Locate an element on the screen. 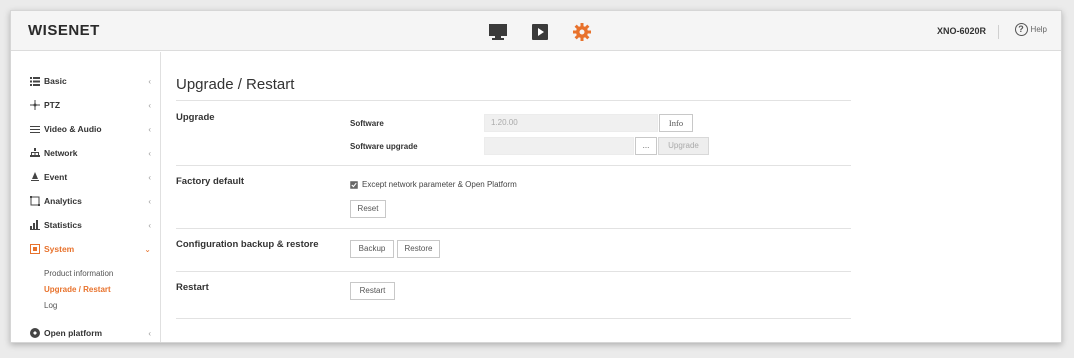 This screenshot has height=358, width=1074. monitor-icon is located at coordinates (498, 32).